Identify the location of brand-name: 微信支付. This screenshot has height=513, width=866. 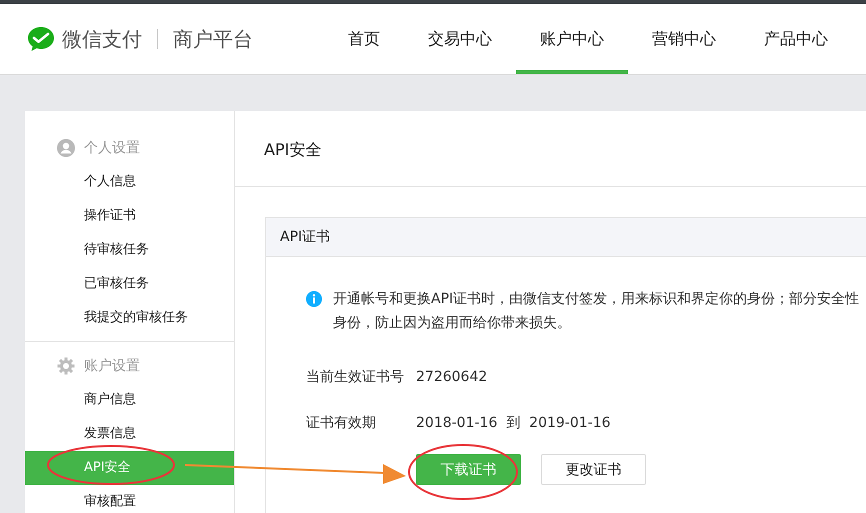
(102, 39).